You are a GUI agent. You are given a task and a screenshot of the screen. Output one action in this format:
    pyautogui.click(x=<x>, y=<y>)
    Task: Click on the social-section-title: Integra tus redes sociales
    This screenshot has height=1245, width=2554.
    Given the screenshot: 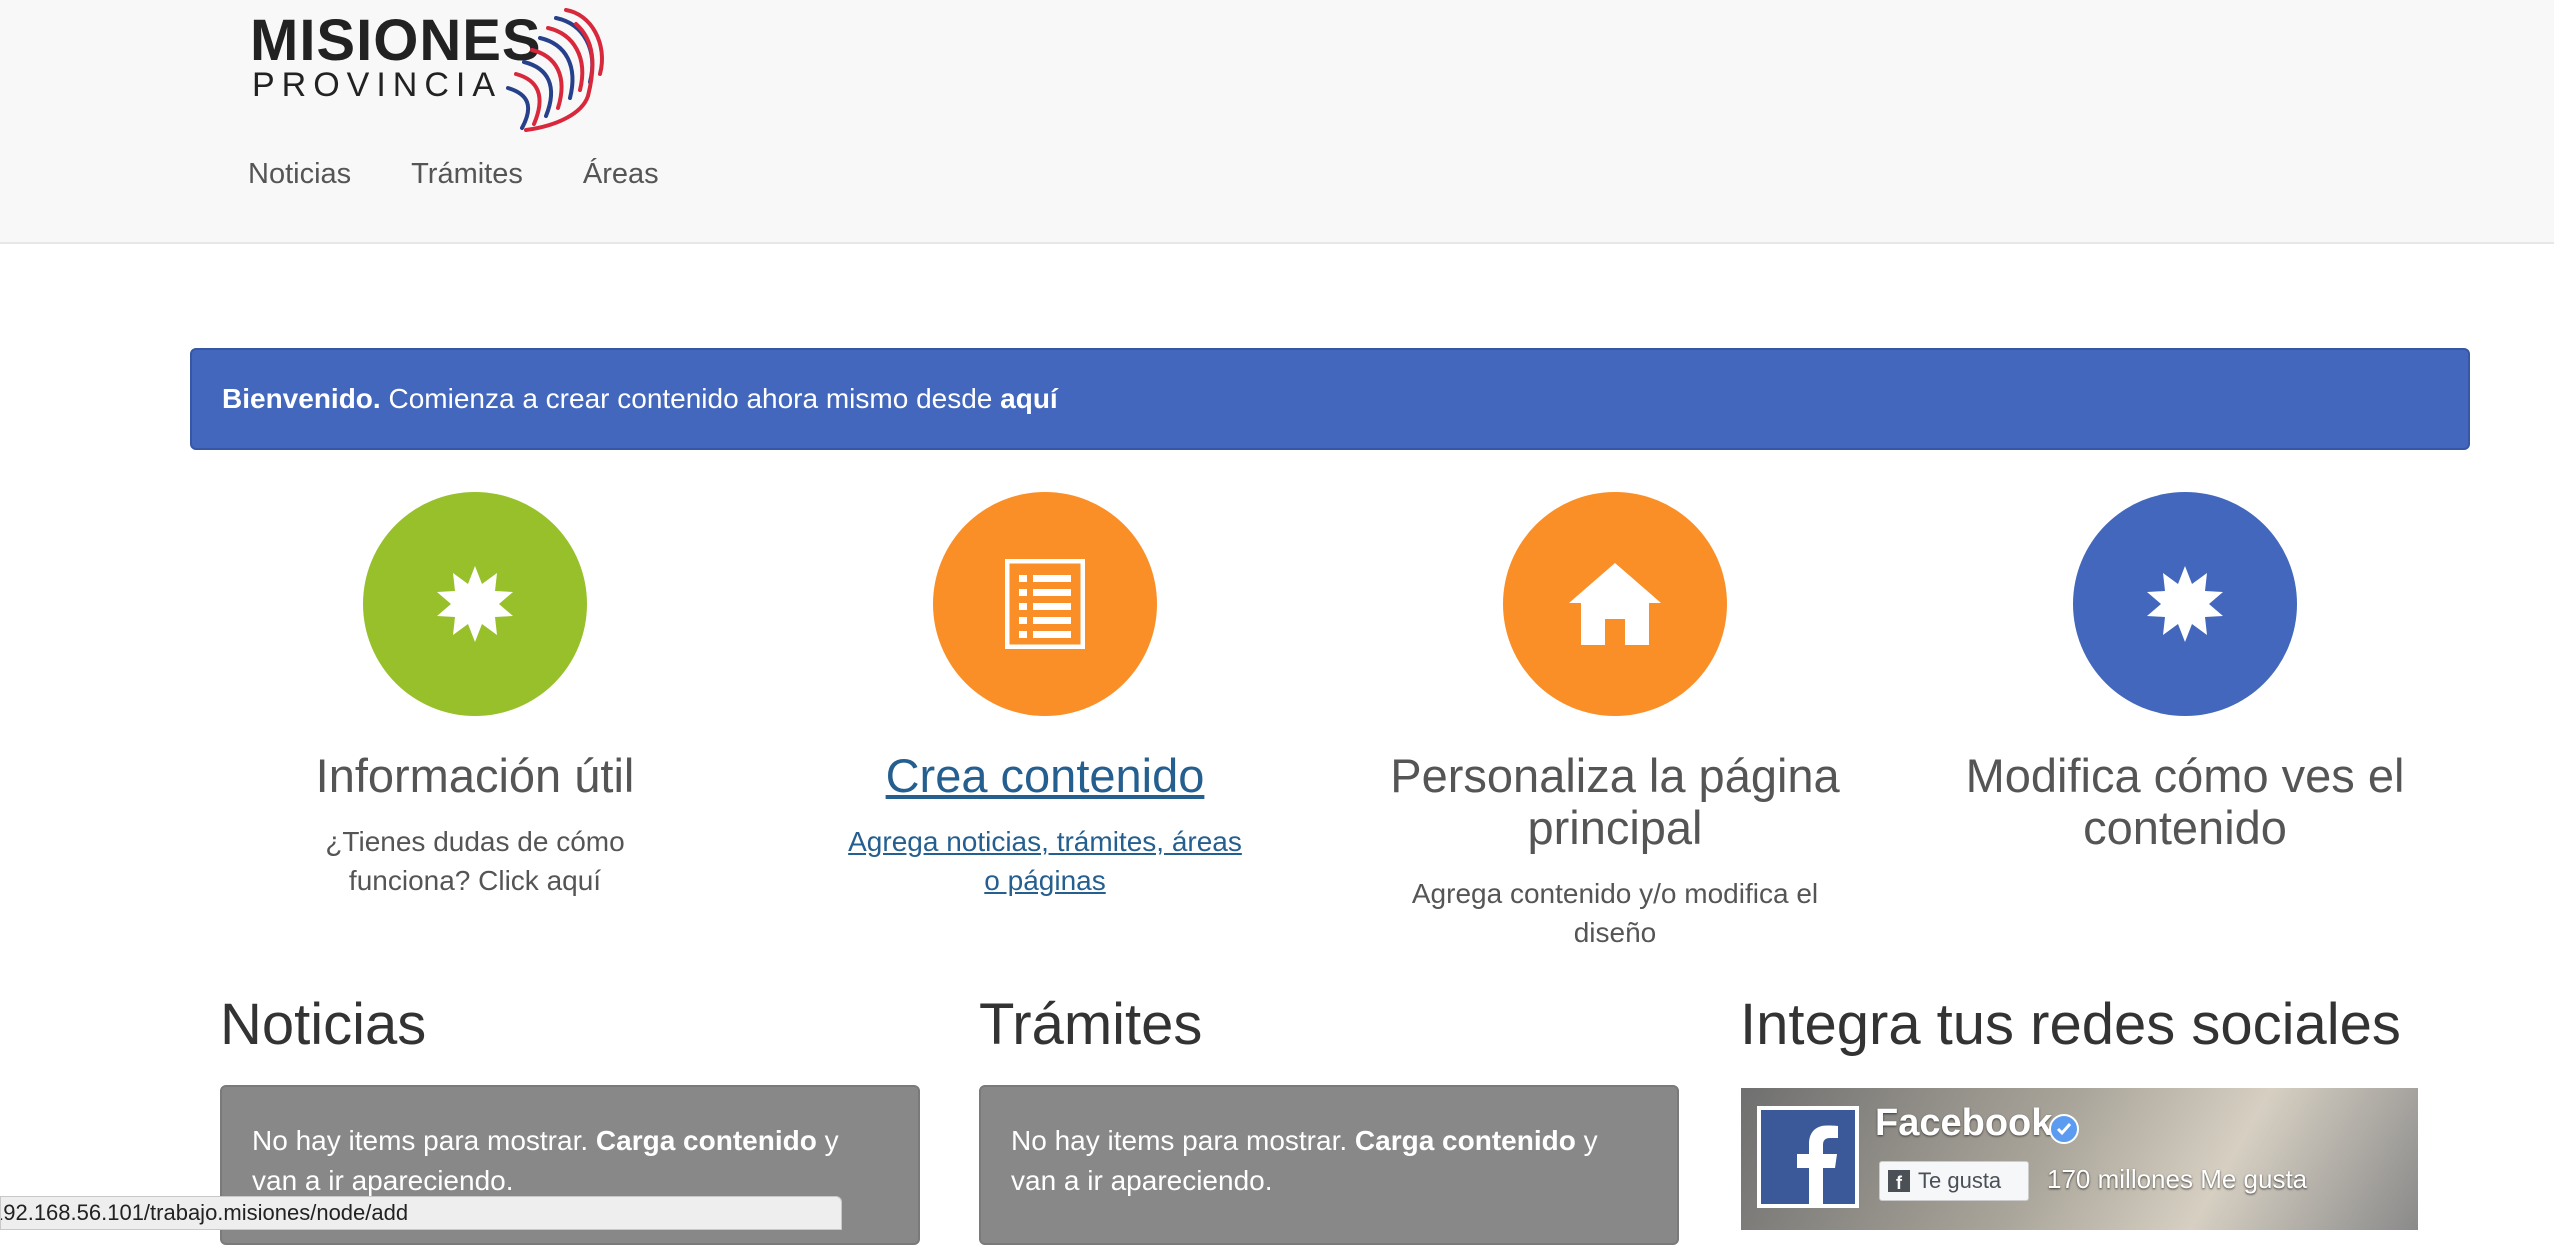 What is the action you would take?
    pyautogui.click(x=2070, y=1024)
    